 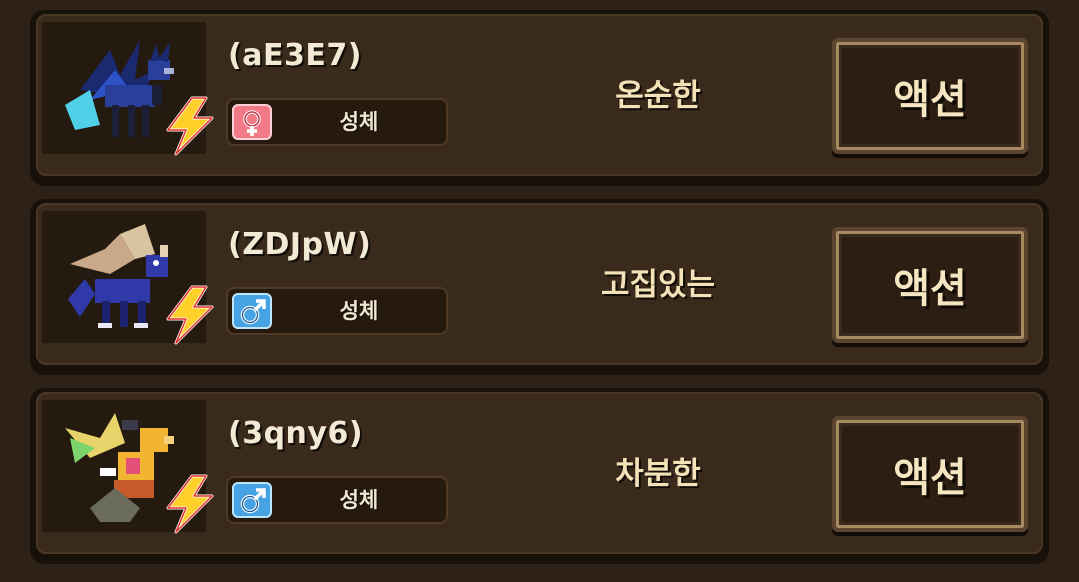 What do you see at coordinates (658, 474) in the screenshot?
I see `personality-trait: 차분한` at bounding box center [658, 474].